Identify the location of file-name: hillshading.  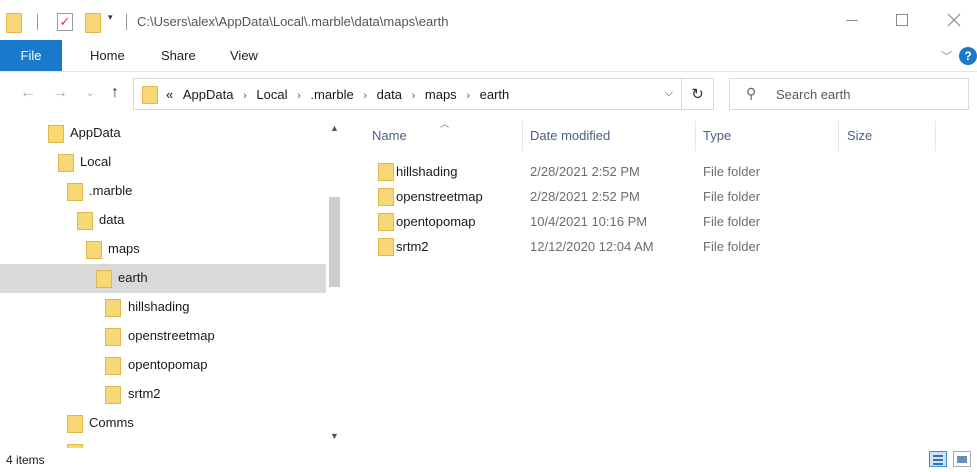
(427, 171).